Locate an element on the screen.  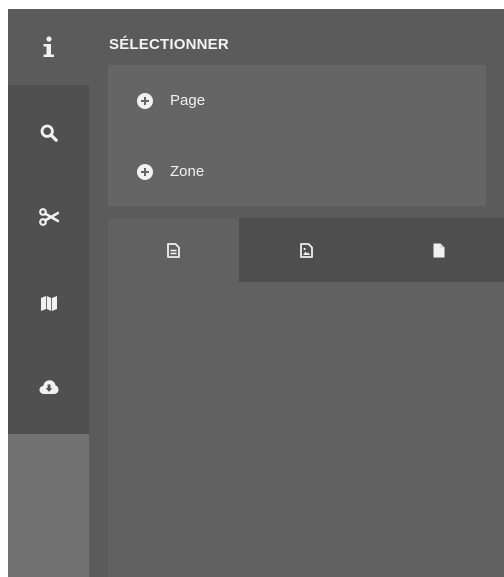
toolbar-button-cut is located at coordinates (48, 217).